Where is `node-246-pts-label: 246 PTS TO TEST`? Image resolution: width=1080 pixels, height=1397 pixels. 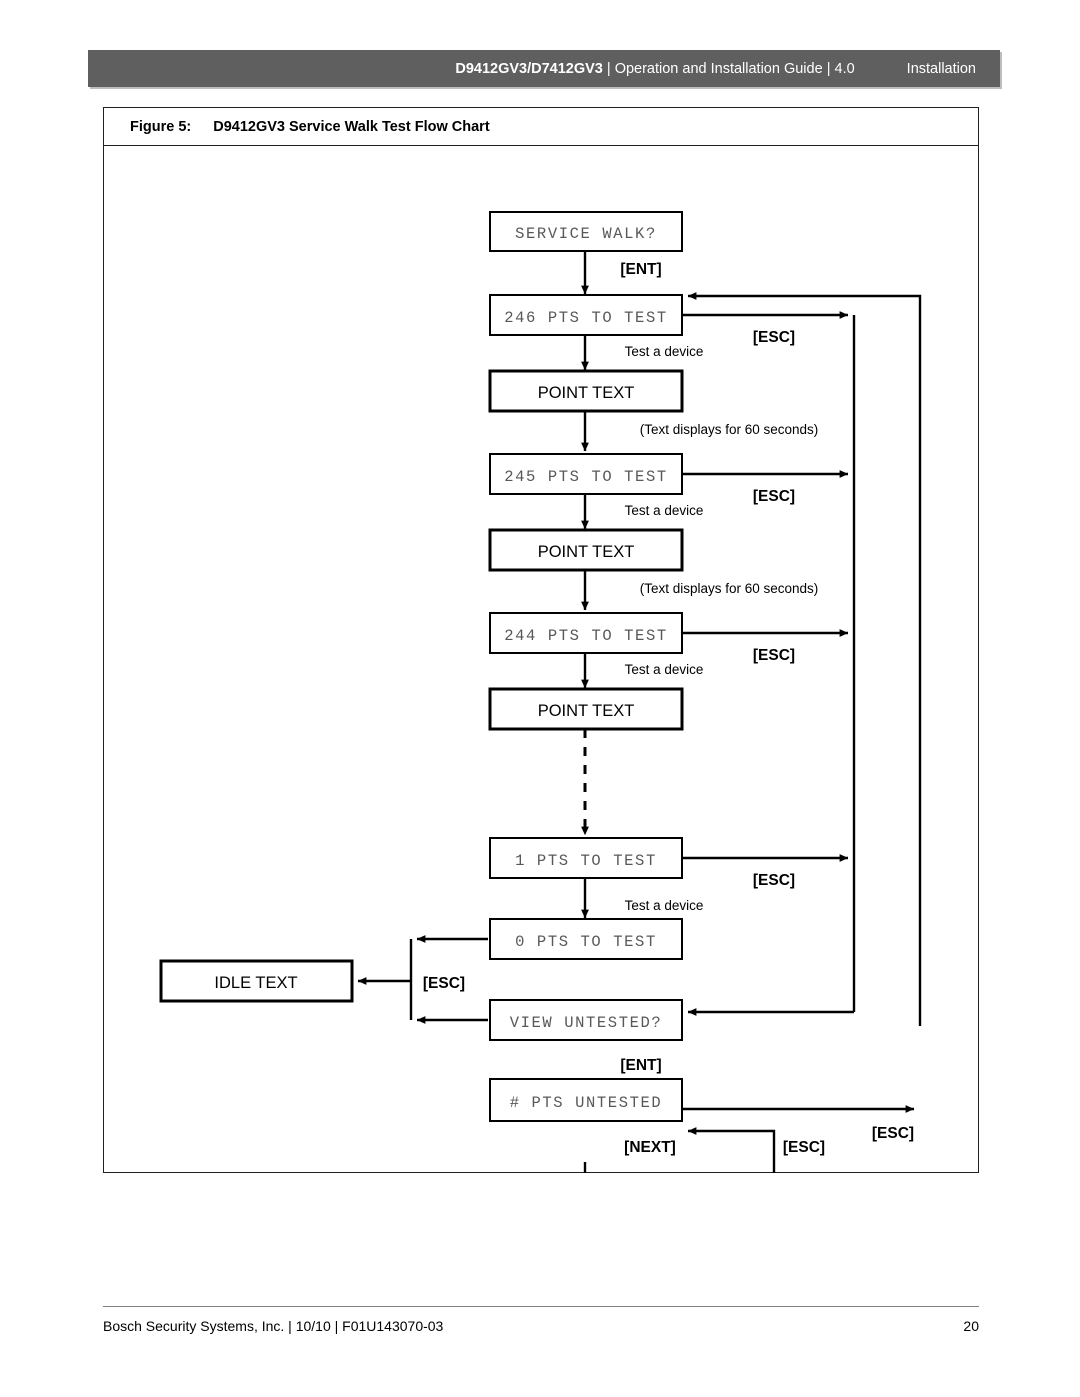
node-246-pts-label: 246 PTS TO TEST is located at coordinates (586, 318).